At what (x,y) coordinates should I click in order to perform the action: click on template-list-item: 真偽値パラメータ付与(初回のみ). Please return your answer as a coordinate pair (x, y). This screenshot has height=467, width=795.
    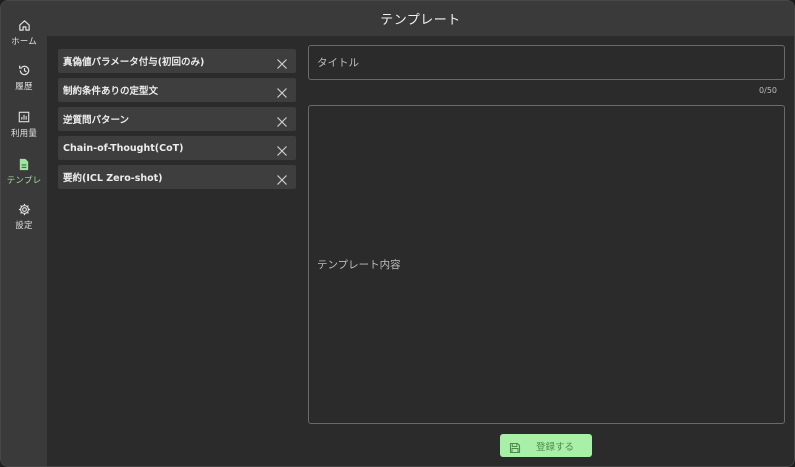
    Looking at the image, I should click on (177, 61).